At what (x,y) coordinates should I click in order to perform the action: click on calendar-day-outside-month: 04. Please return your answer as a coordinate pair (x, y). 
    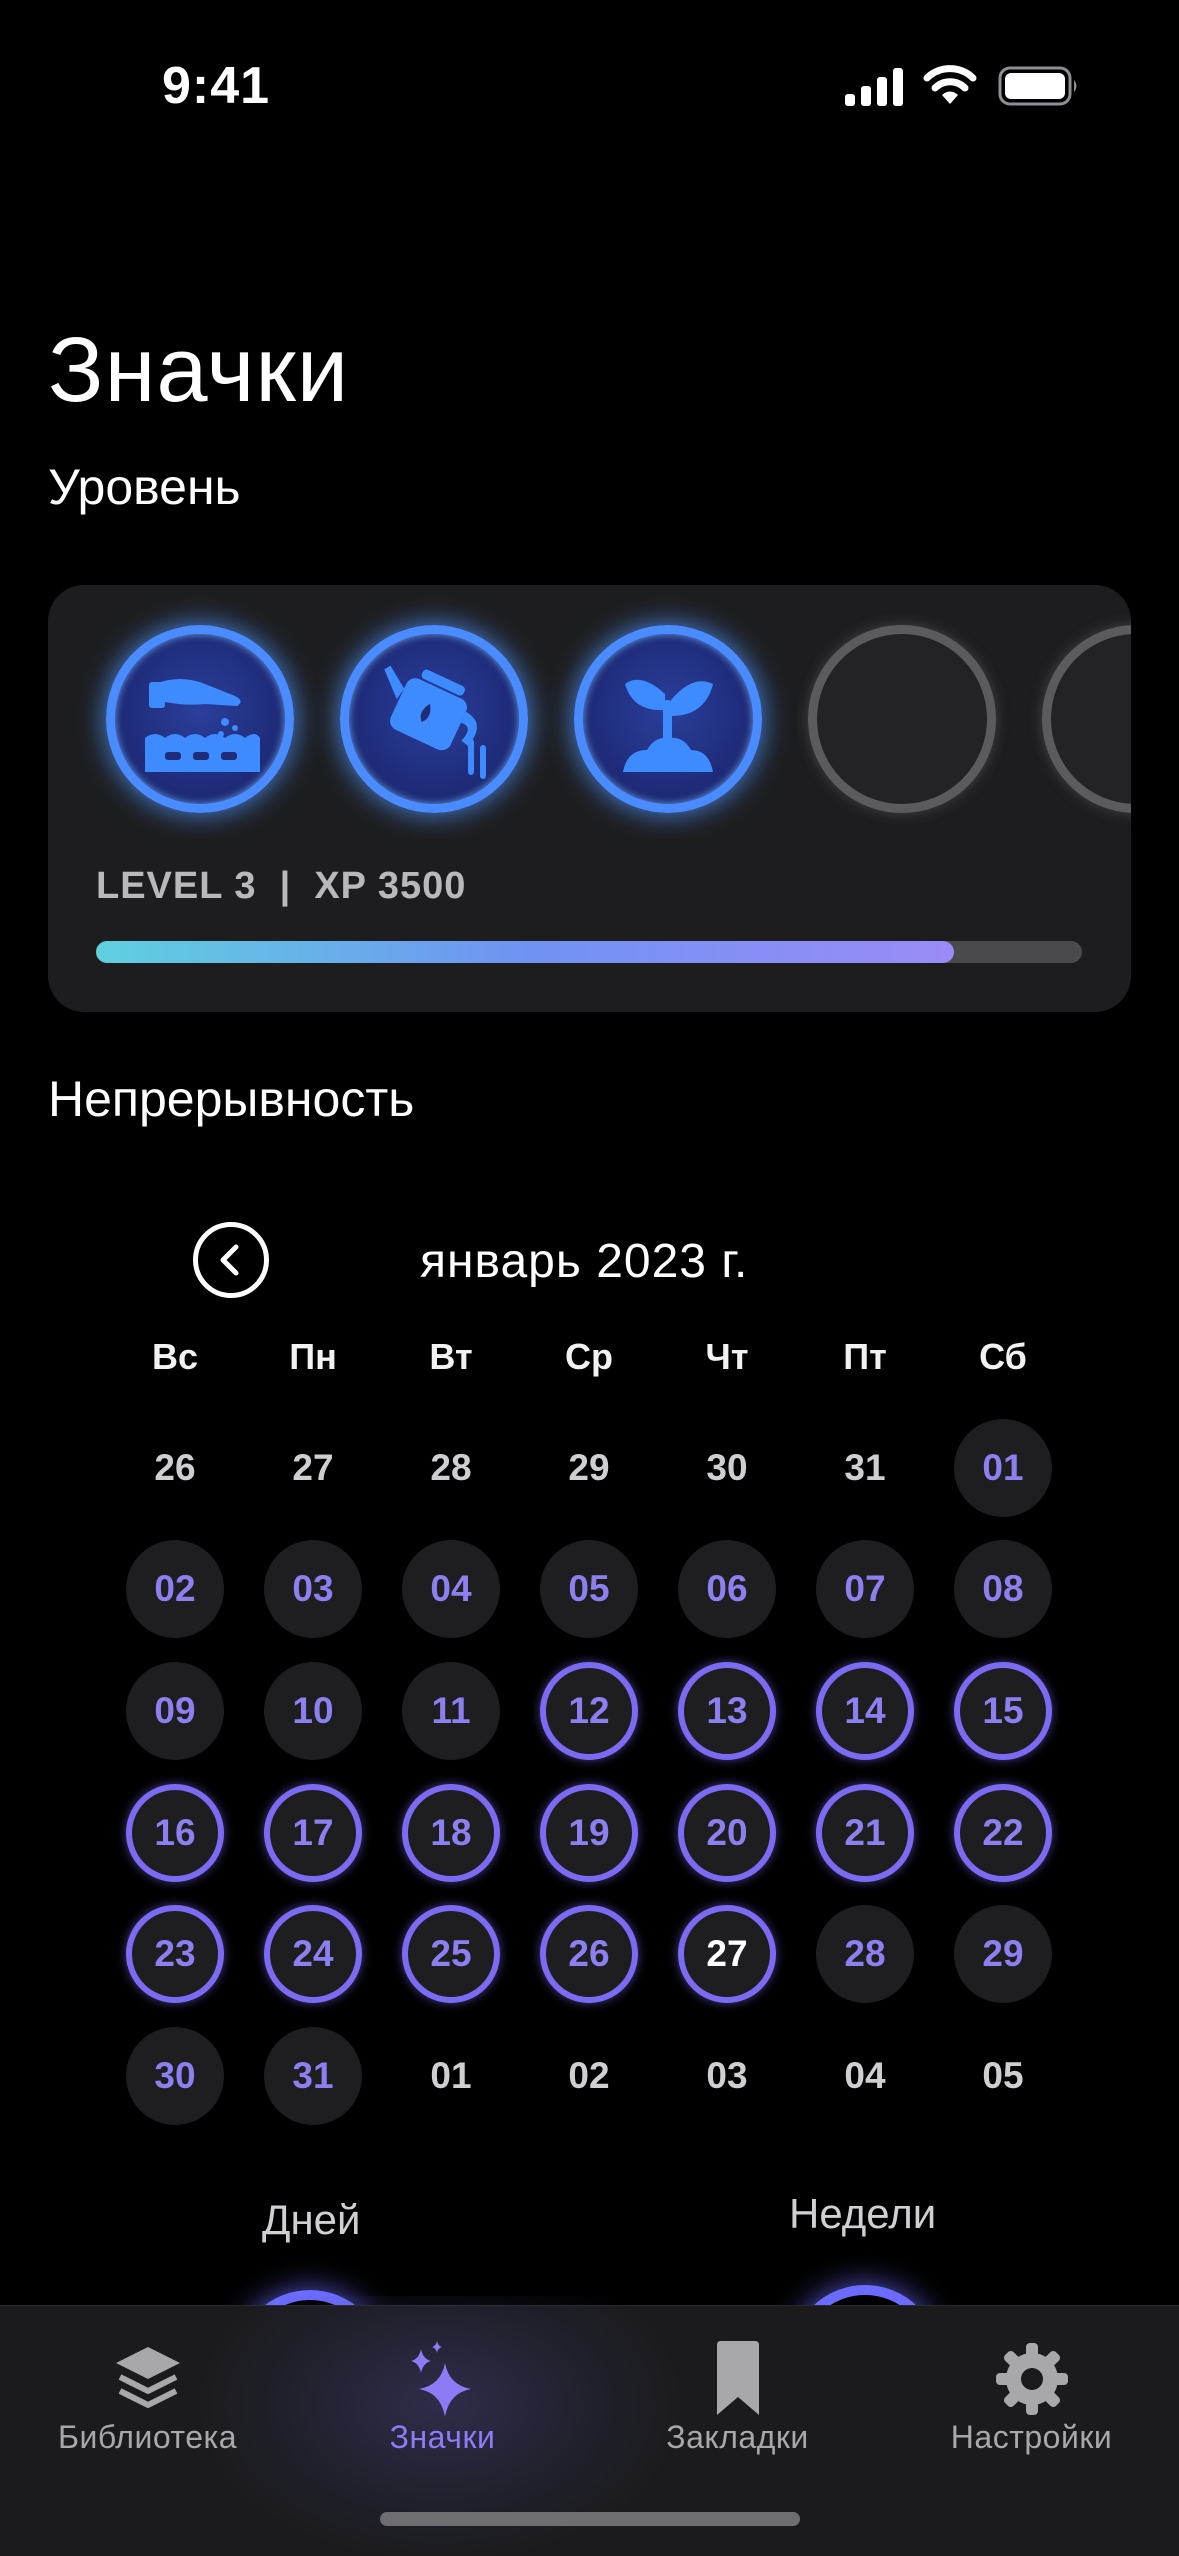
    Looking at the image, I should click on (865, 2076).